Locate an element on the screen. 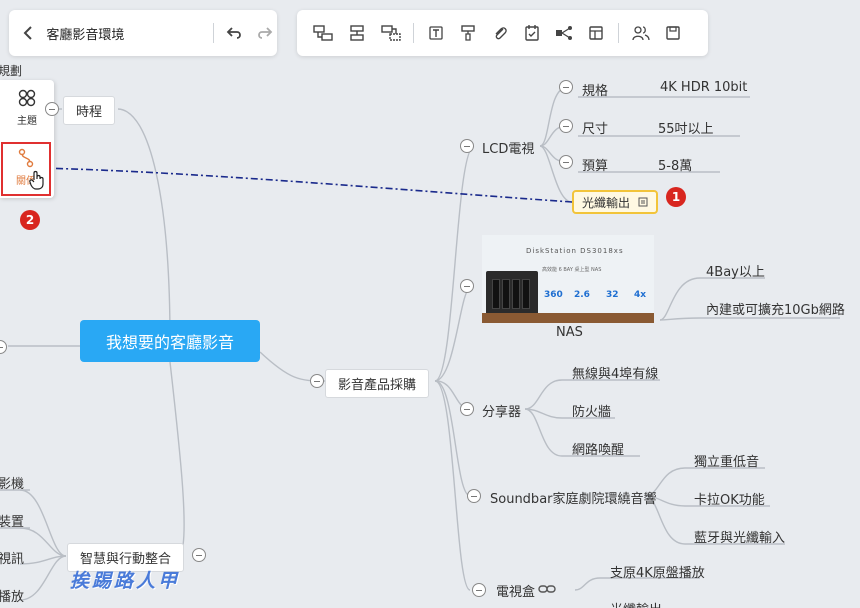 The width and height of the screenshot is (860, 608). relation-button is located at coordinates (564, 33).